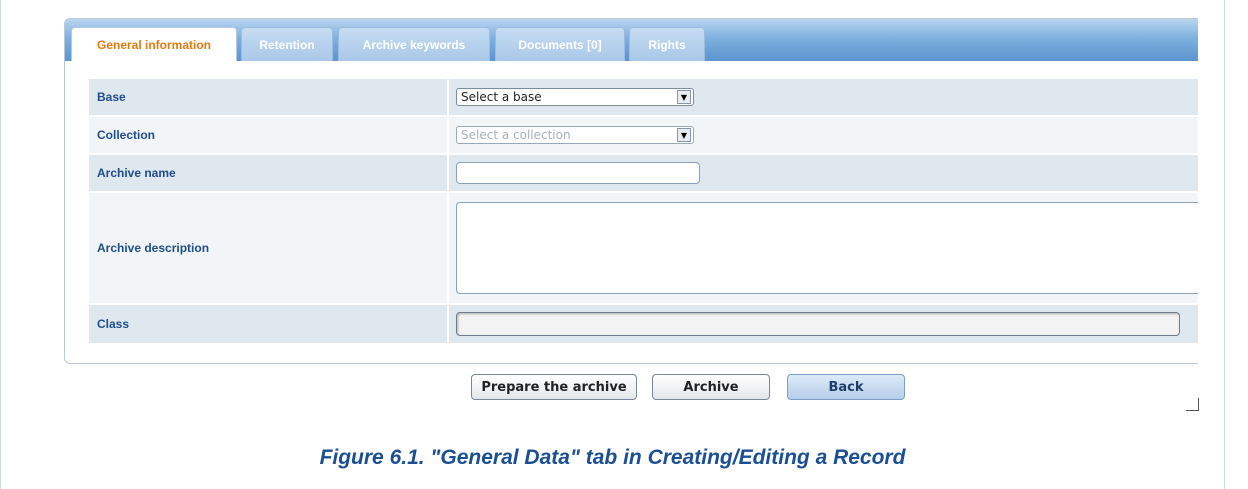  I want to click on tab-general-information: General information, so click(154, 44).